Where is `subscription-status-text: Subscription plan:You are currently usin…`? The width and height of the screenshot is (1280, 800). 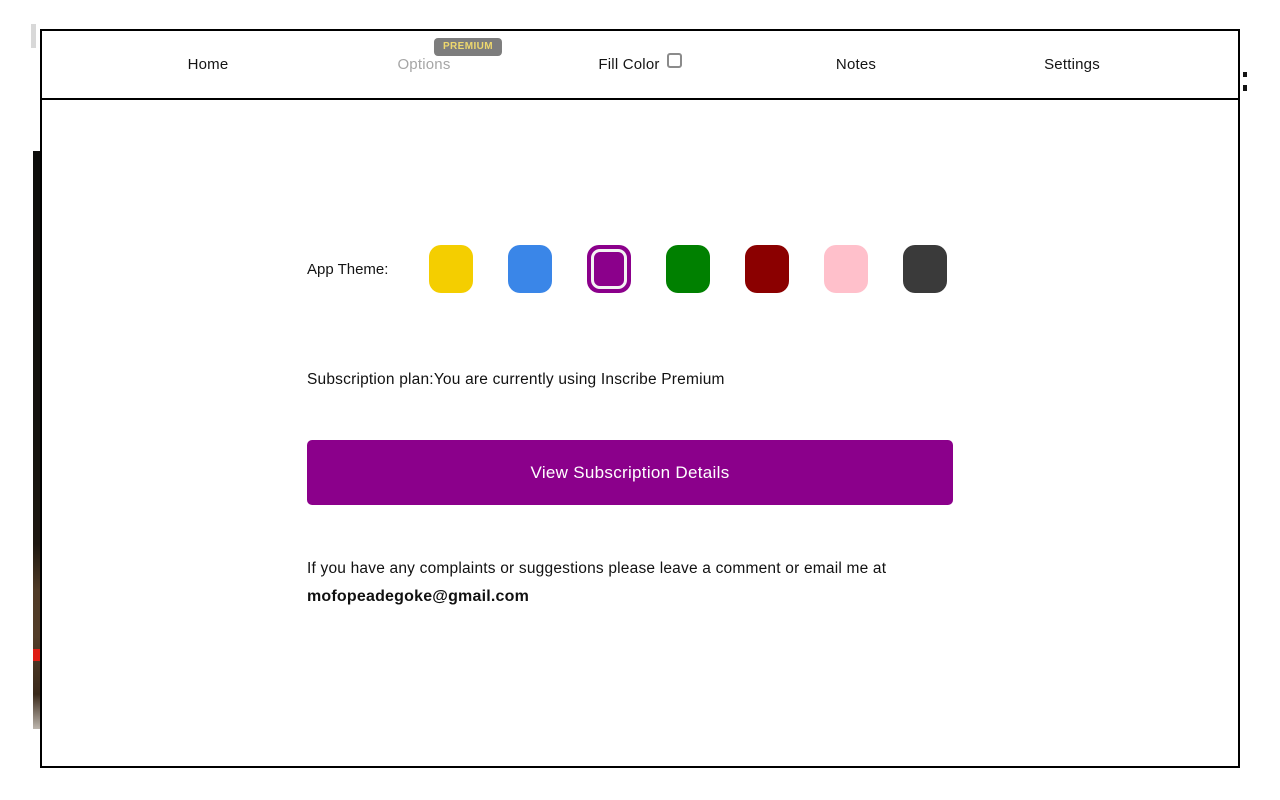 subscription-status-text: Subscription plan:You are currently usin… is located at coordinates (516, 379).